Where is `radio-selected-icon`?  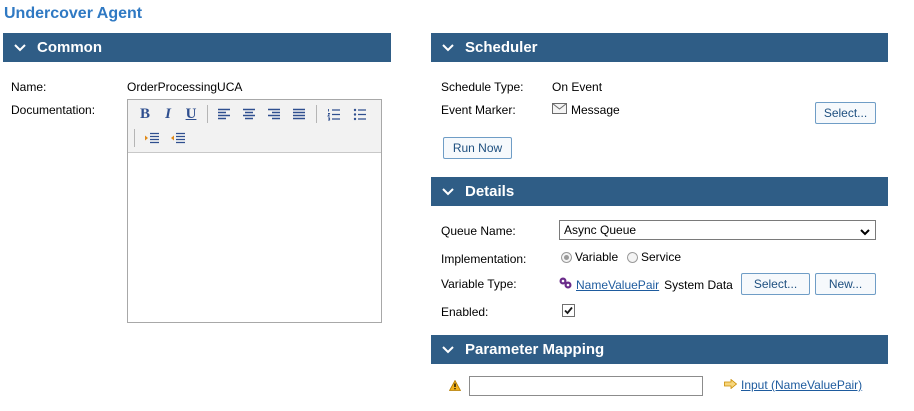
radio-selected-icon is located at coordinates (566, 257).